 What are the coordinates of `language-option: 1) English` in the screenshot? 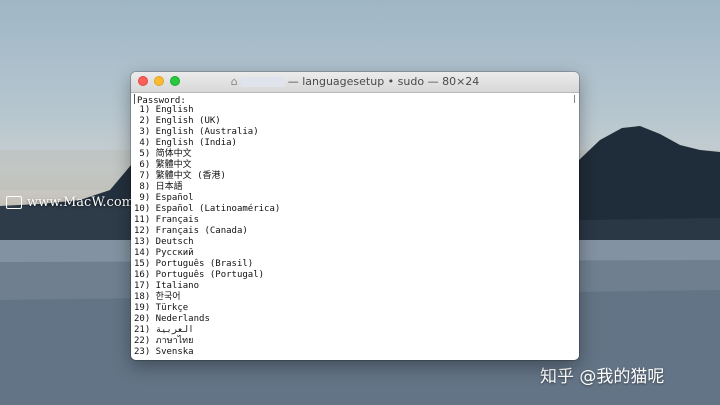 It's located at (164, 110).